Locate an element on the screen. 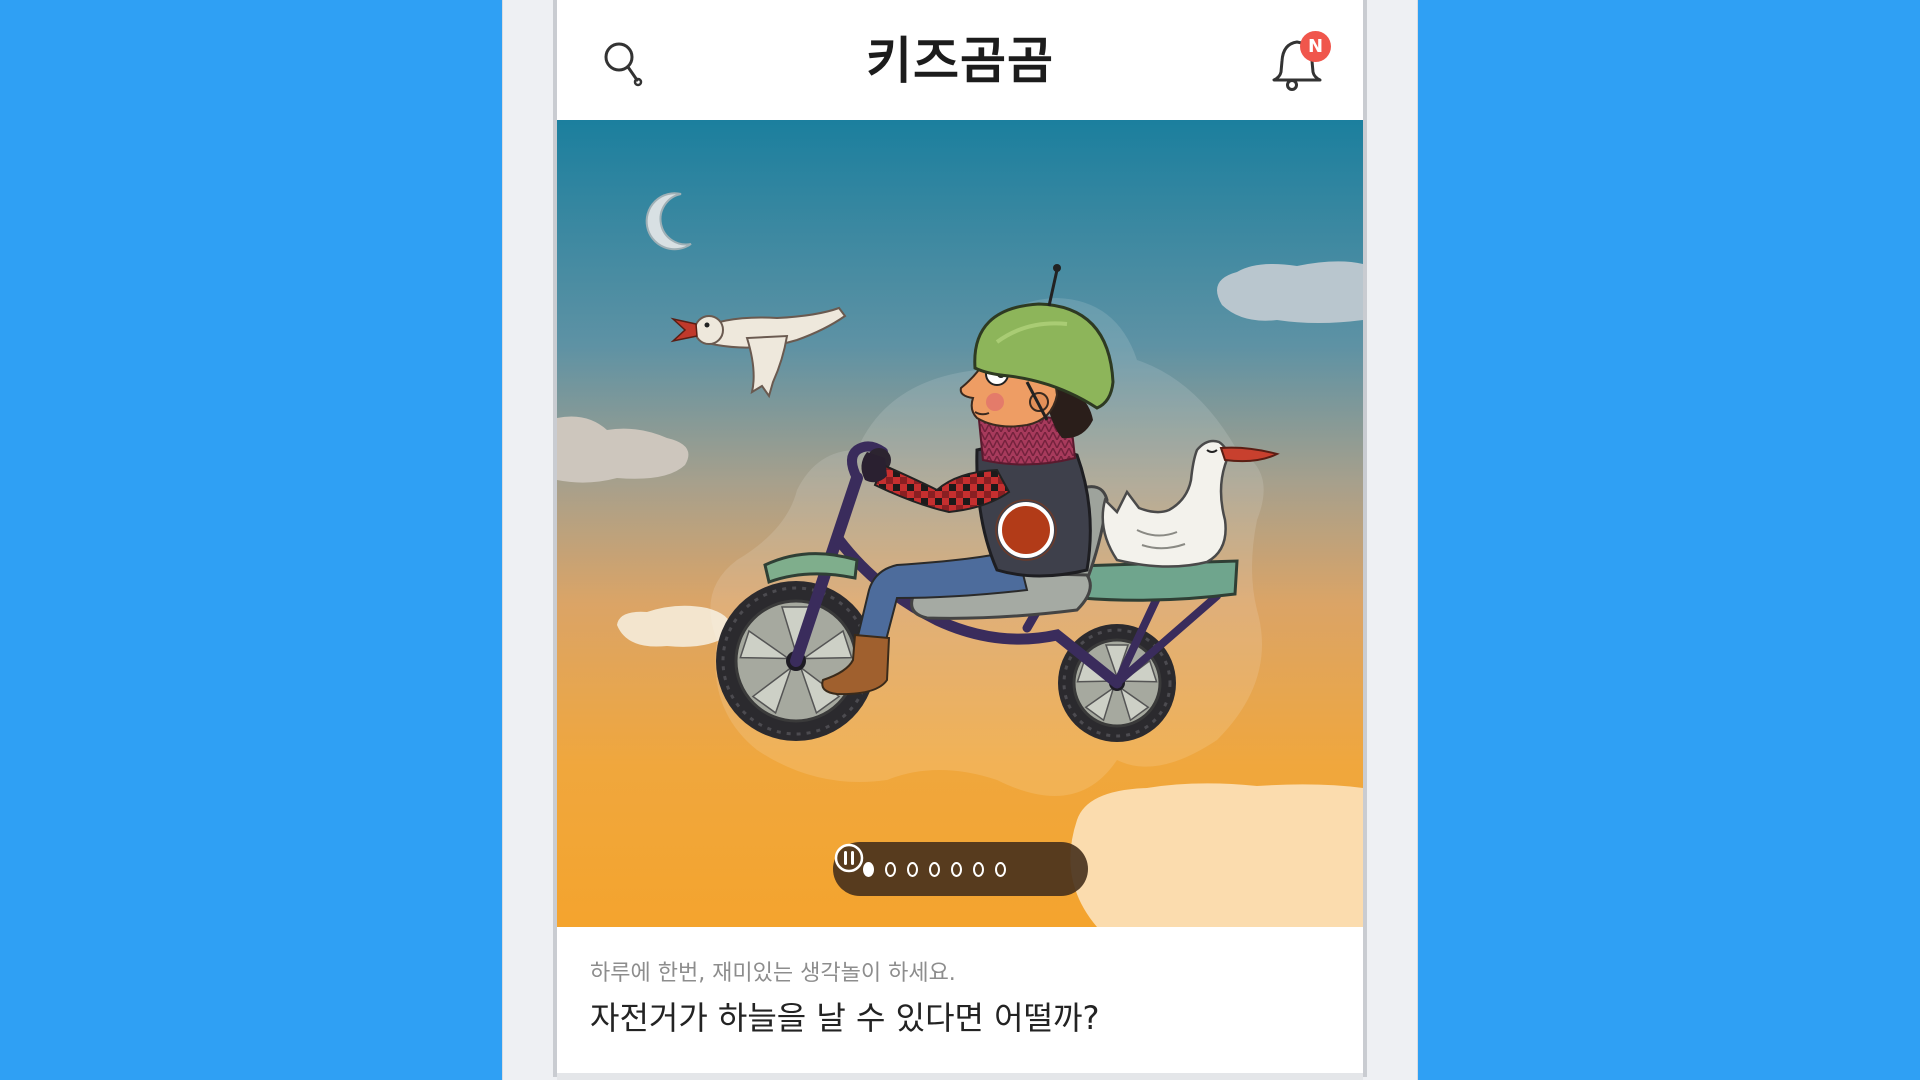 This screenshot has height=1080, width=1920. app-title: 키즈곰곰 is located at coordinates (960, 61).